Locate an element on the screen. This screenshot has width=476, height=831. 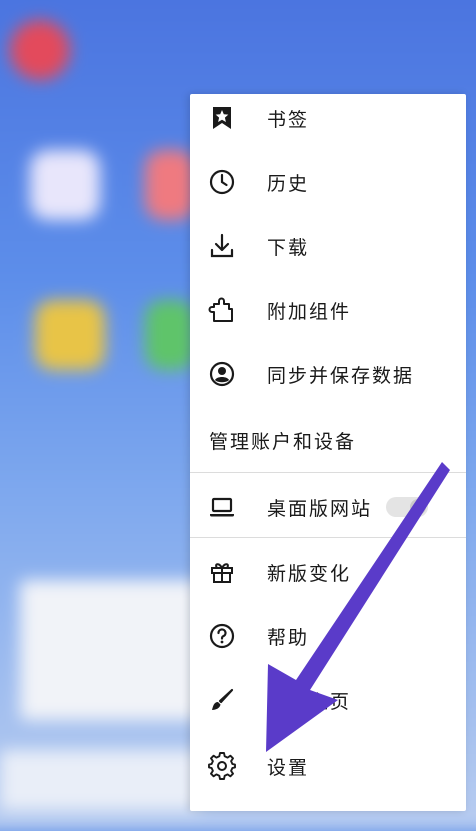
menu-item-bookmarks: 书签 is located at coordinates (328, 118).